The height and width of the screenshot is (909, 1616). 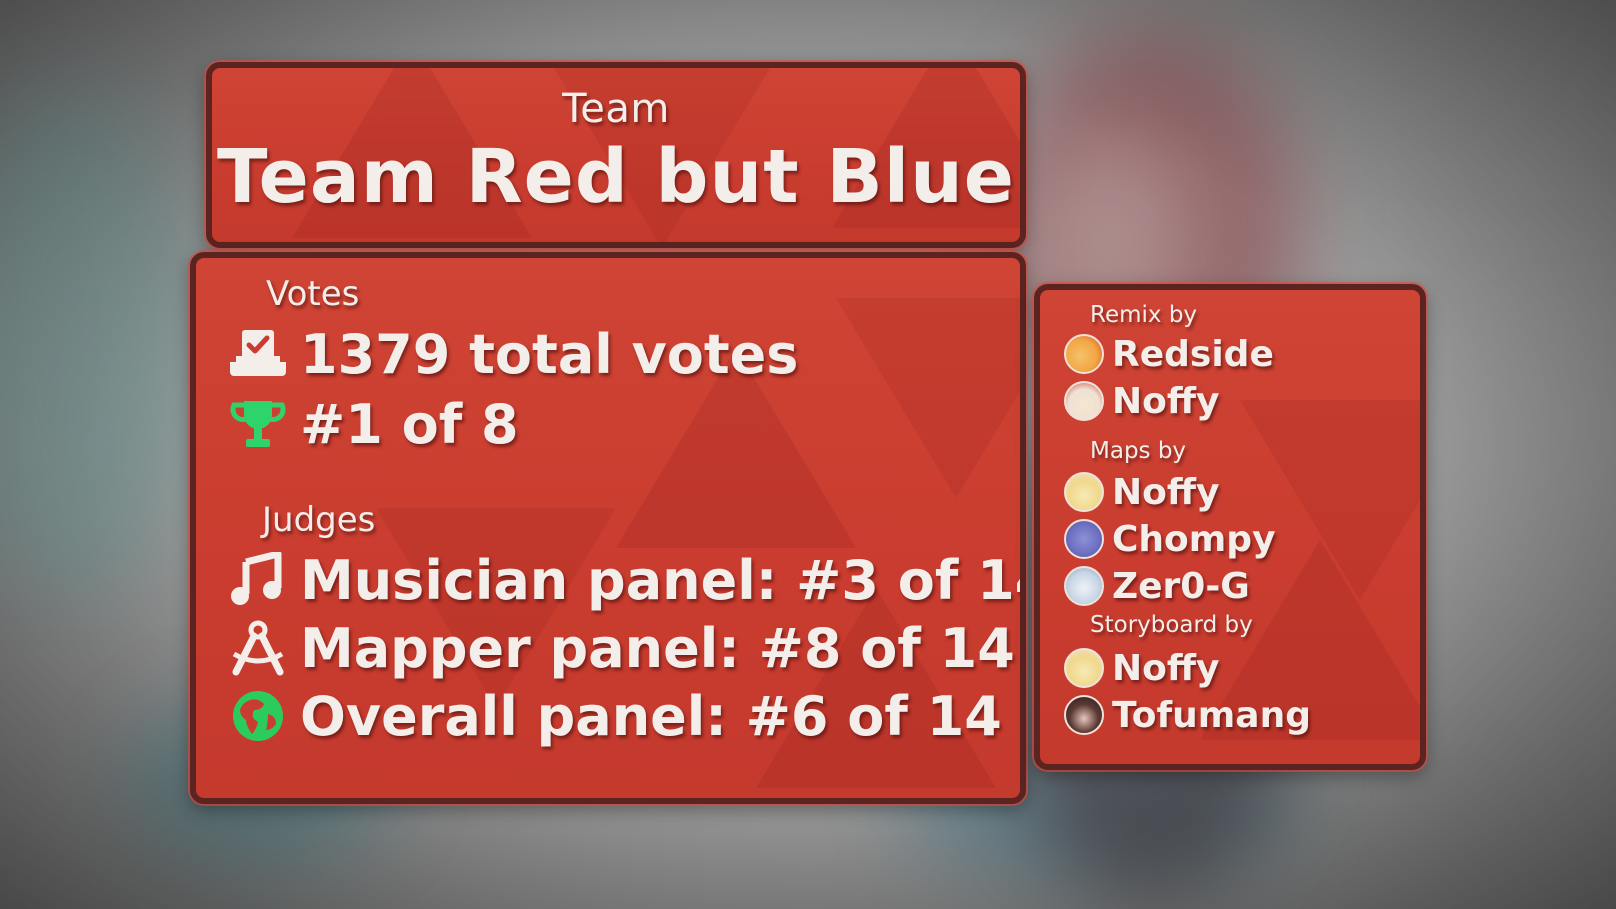 I want to click on overall-panel-row: Overall panel: #6 of 14, so click(x=615, y=716).